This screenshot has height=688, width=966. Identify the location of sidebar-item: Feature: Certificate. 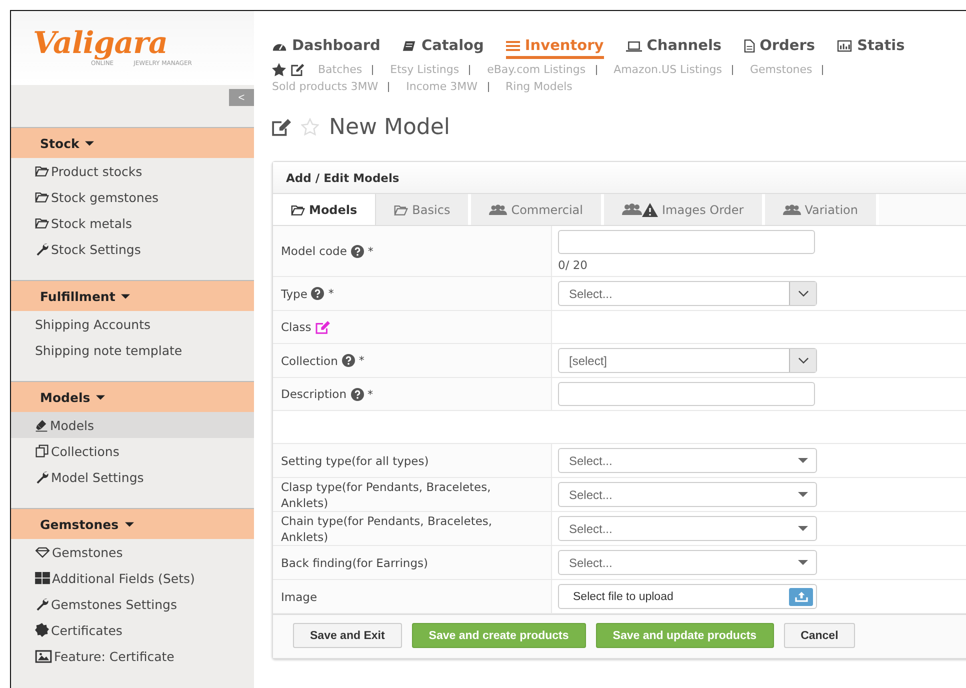
(132, 656).